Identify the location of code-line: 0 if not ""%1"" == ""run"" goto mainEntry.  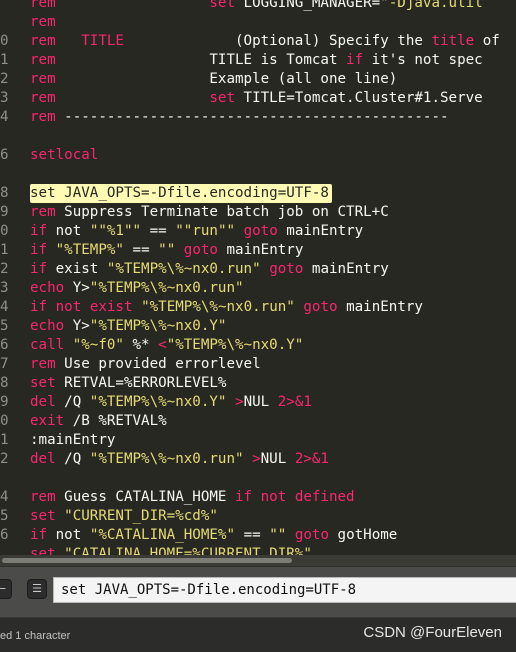
(258, 231).